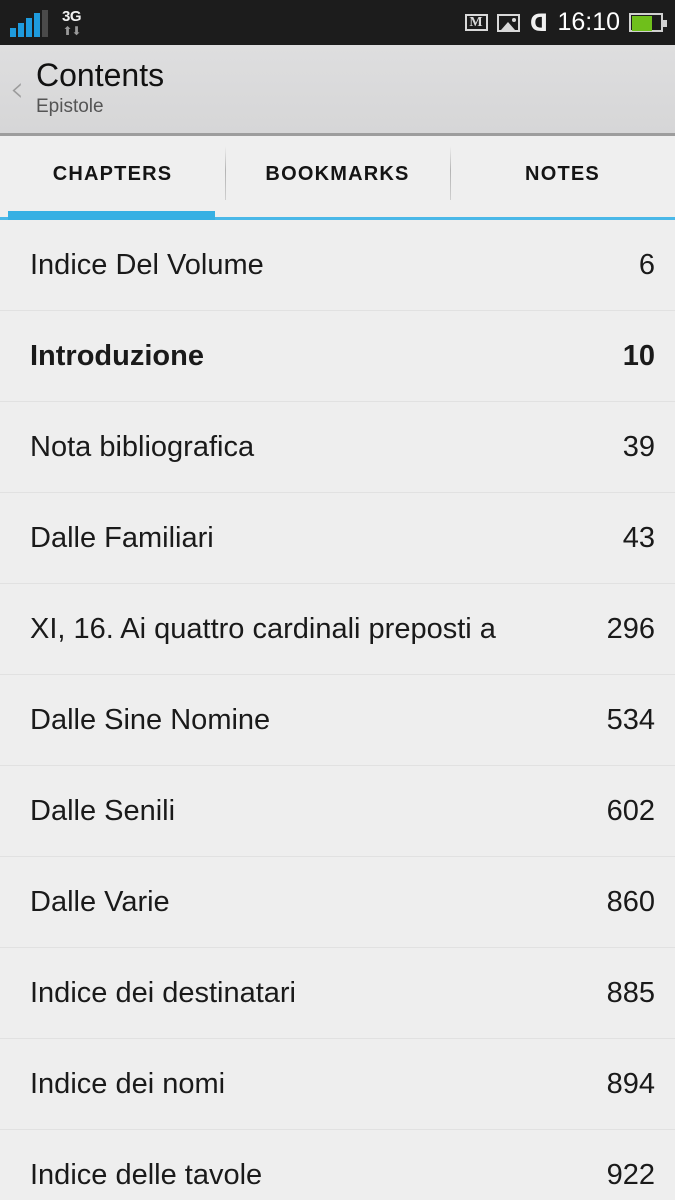 The width and height of the screenshot is (675, 1200). What do you see at coordinates (150, 719) in the screenshot?
I see `chapter-title: Dalle Sine Nomine` at bounding box center [150, 719].